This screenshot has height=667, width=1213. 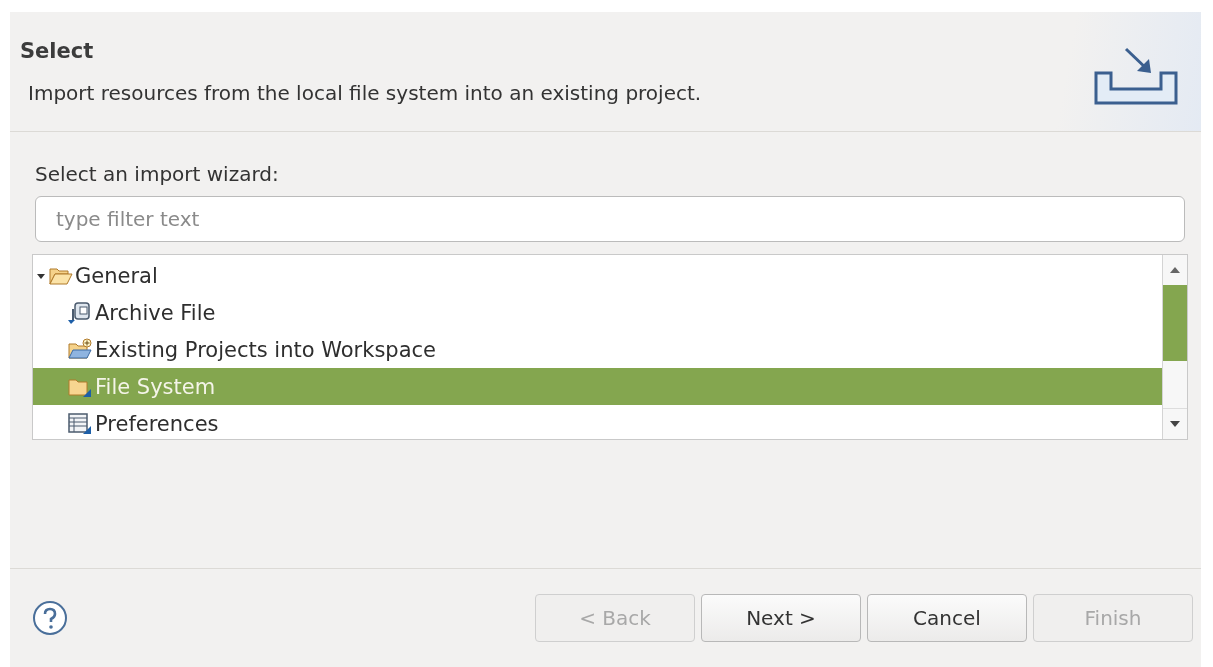 What do you see at coordinates (597, 423) in the screenshot?
I see `tree-item: Preferences` at bounding box center [597, 423].